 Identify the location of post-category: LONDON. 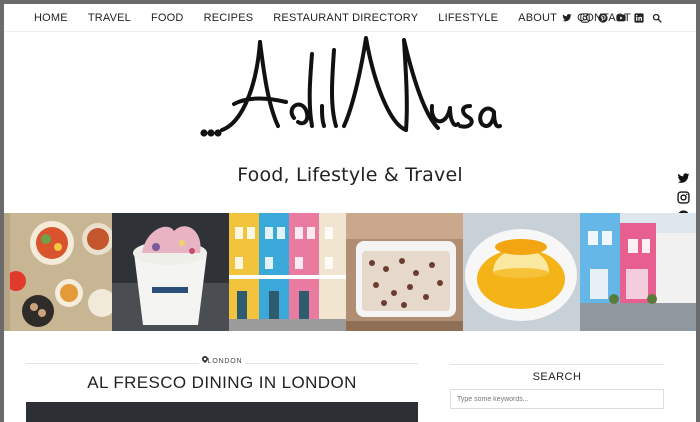
(222, 360).